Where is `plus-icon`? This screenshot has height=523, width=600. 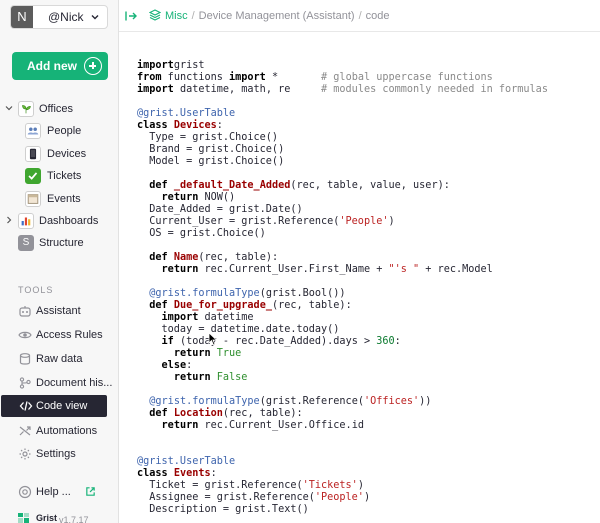
plus-icon is located at coordinates (93, 66).